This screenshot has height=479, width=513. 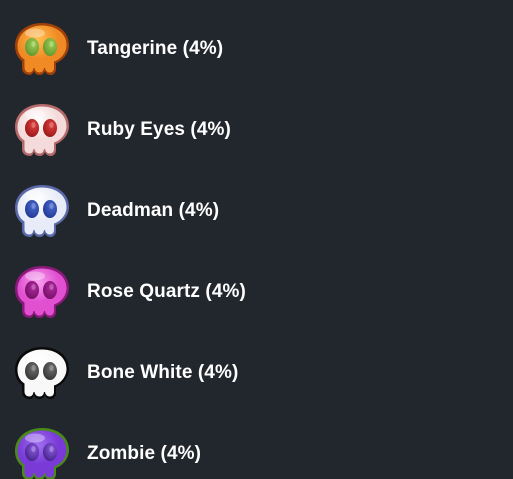 I want to click on skin-row-ruby-eyes: Ruby Eyes (4%), so click(x=256, y=130).